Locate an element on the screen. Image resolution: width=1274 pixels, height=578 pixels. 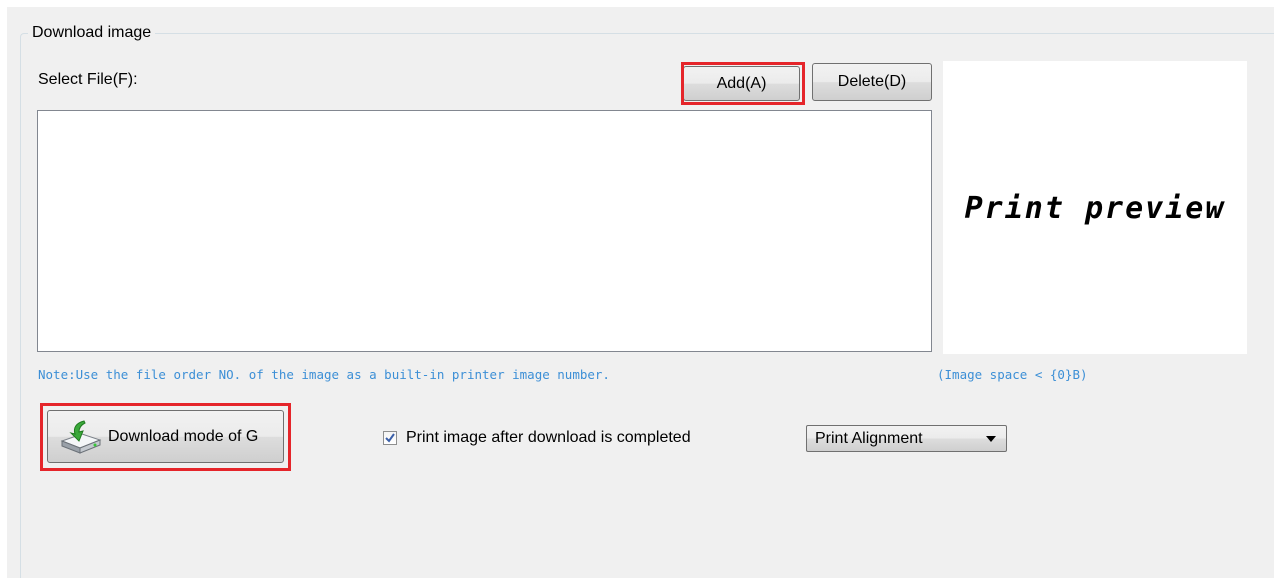
print-preview-area: Print preview is located at coordinates (1095, 207).